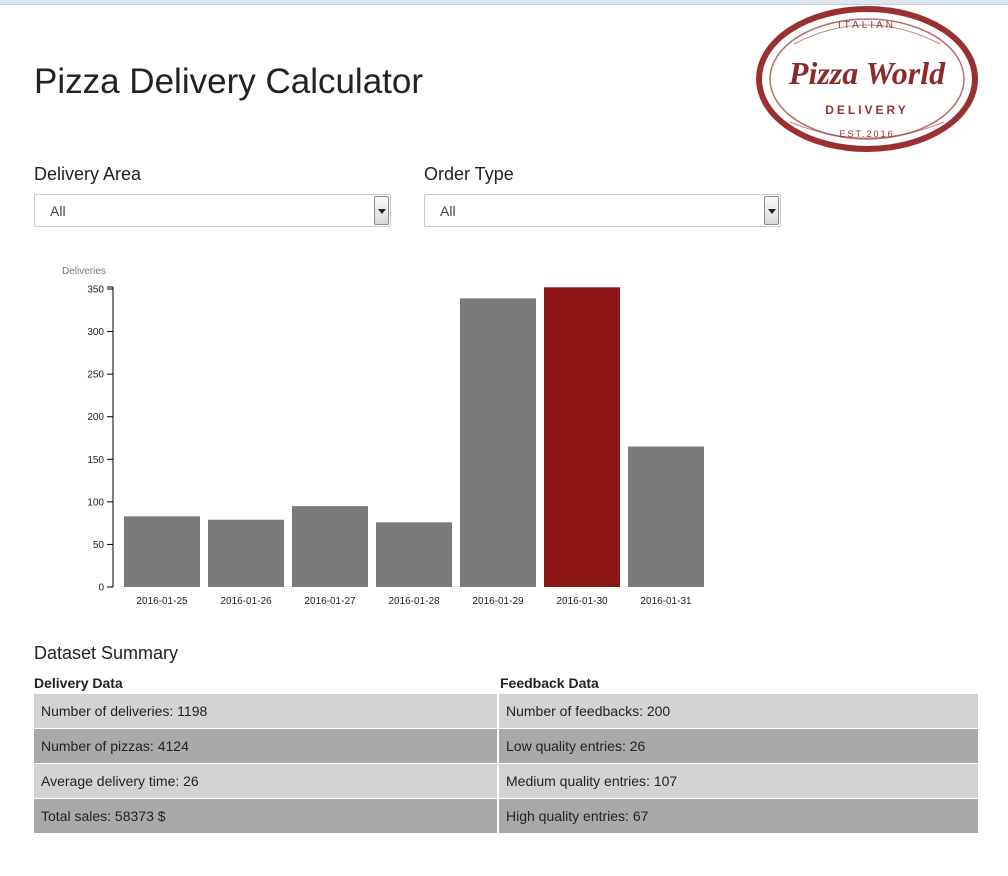  I want to click on x-tick-label: 2016-01-26, so click(246, 601).